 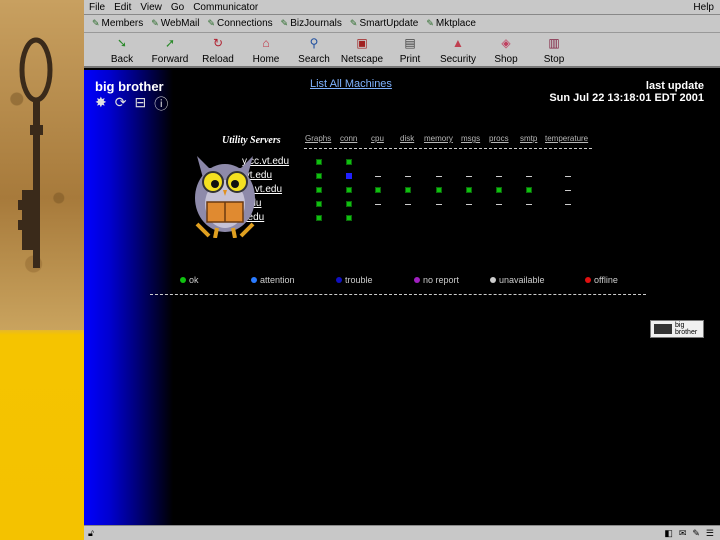 I want to click on info-icon: ⓘ, so click(x=161, y=104).